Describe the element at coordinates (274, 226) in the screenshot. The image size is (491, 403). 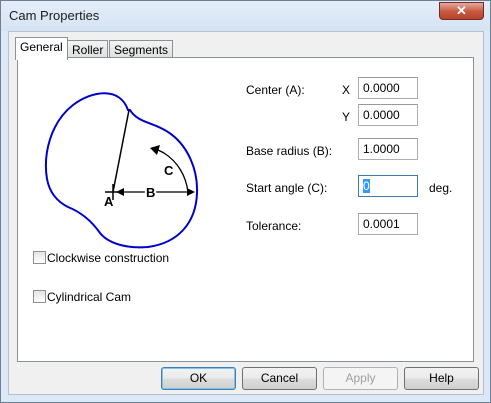
I see `tolerance-label: Tolerance:` at that location.